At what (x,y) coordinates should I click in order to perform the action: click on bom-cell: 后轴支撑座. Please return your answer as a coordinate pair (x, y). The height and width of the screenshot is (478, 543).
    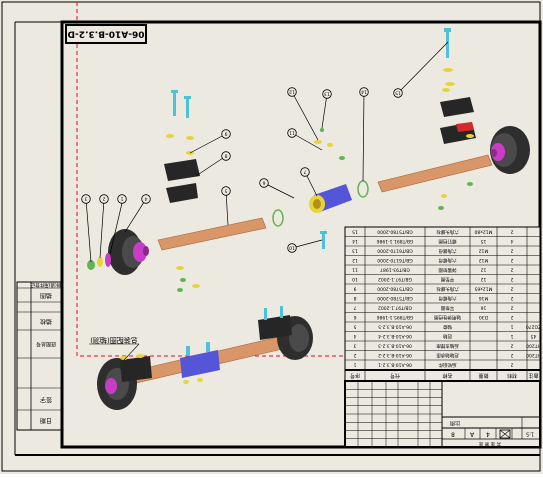
    Looking at the image, I should click on (447, 345).